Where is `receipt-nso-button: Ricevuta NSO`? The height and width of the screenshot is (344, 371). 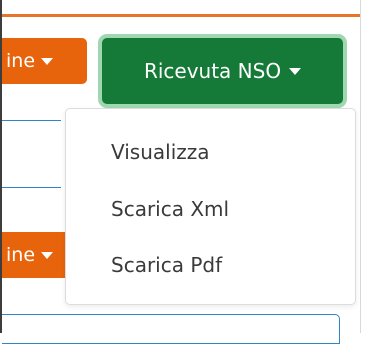 receipt-nso-button: Ricevuta NSO is located at coordinates (222, 71).